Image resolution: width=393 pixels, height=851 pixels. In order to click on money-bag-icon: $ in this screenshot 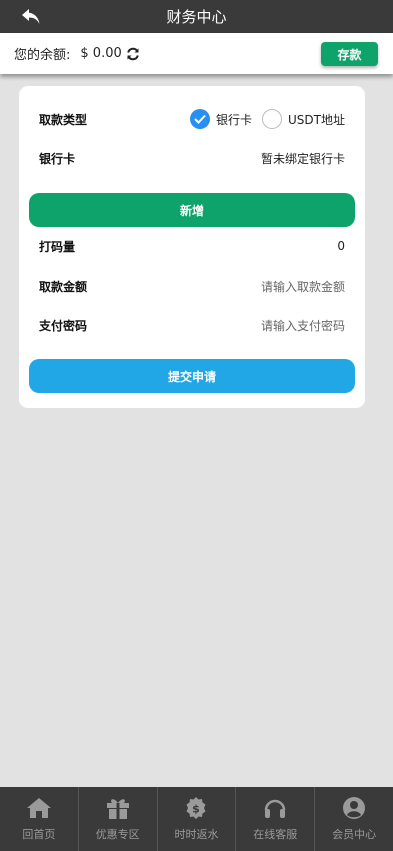, I will do `click(196, 808)`.